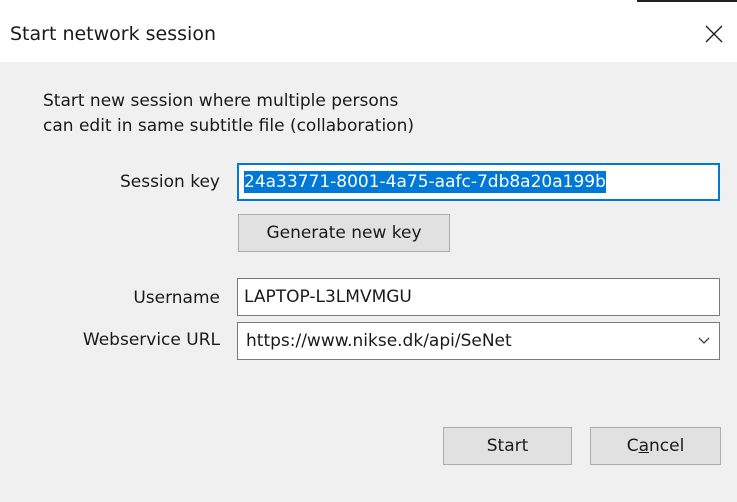  Describe the element at coordinates (113, 34) in the screenshot. I see `window-title: Start network session` at that location.